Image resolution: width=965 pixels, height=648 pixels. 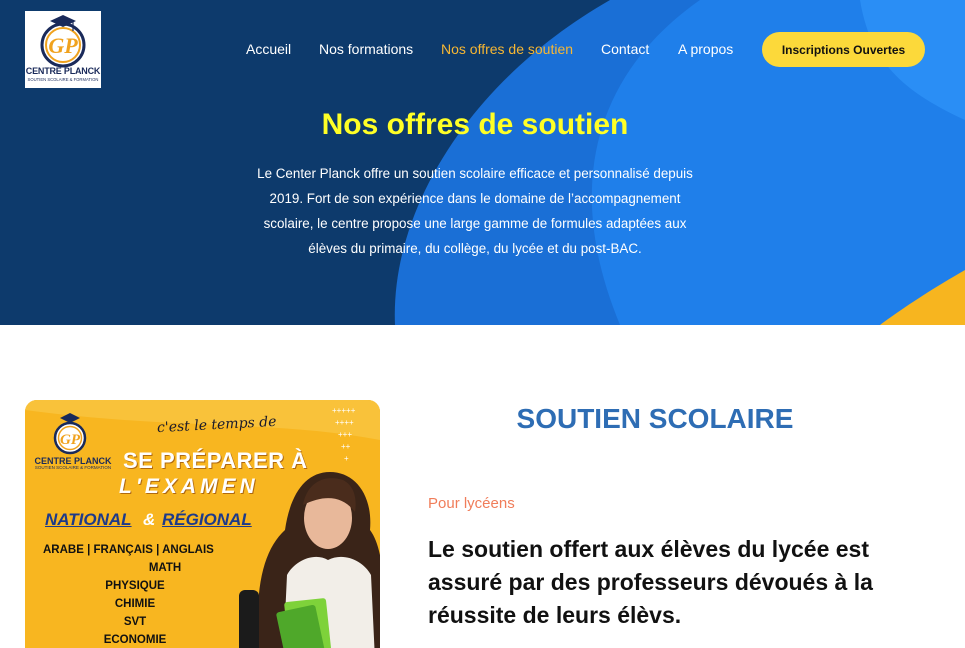 I want to click on nav-item-accueil: Accueil, so click(x=268, y=49).